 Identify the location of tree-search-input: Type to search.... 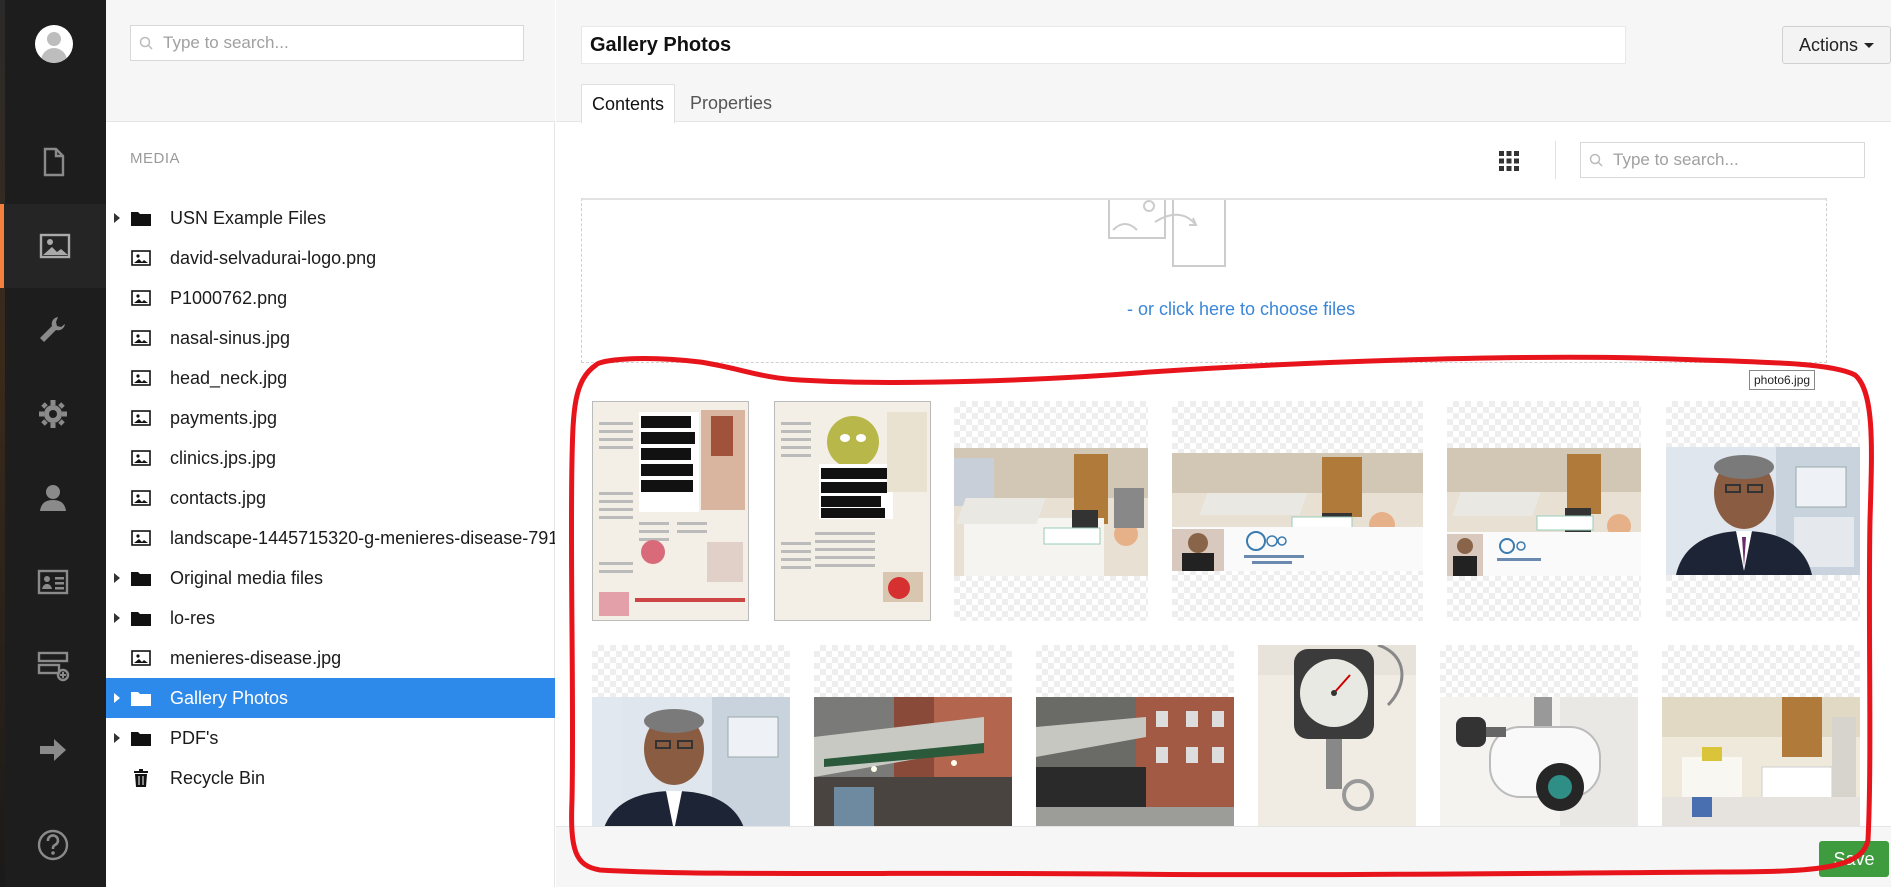
(327, 43).